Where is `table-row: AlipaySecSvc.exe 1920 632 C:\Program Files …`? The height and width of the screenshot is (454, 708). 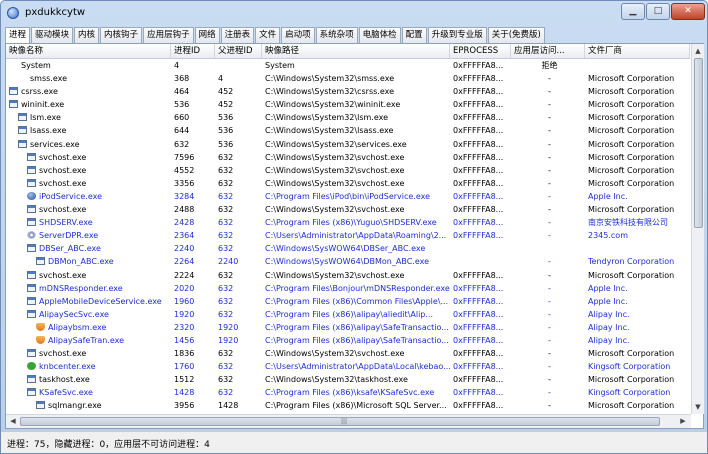
table-row: AlipaySecSvc.exe 1920 632 C:\Program Files … is located at coordinates (348, 314).